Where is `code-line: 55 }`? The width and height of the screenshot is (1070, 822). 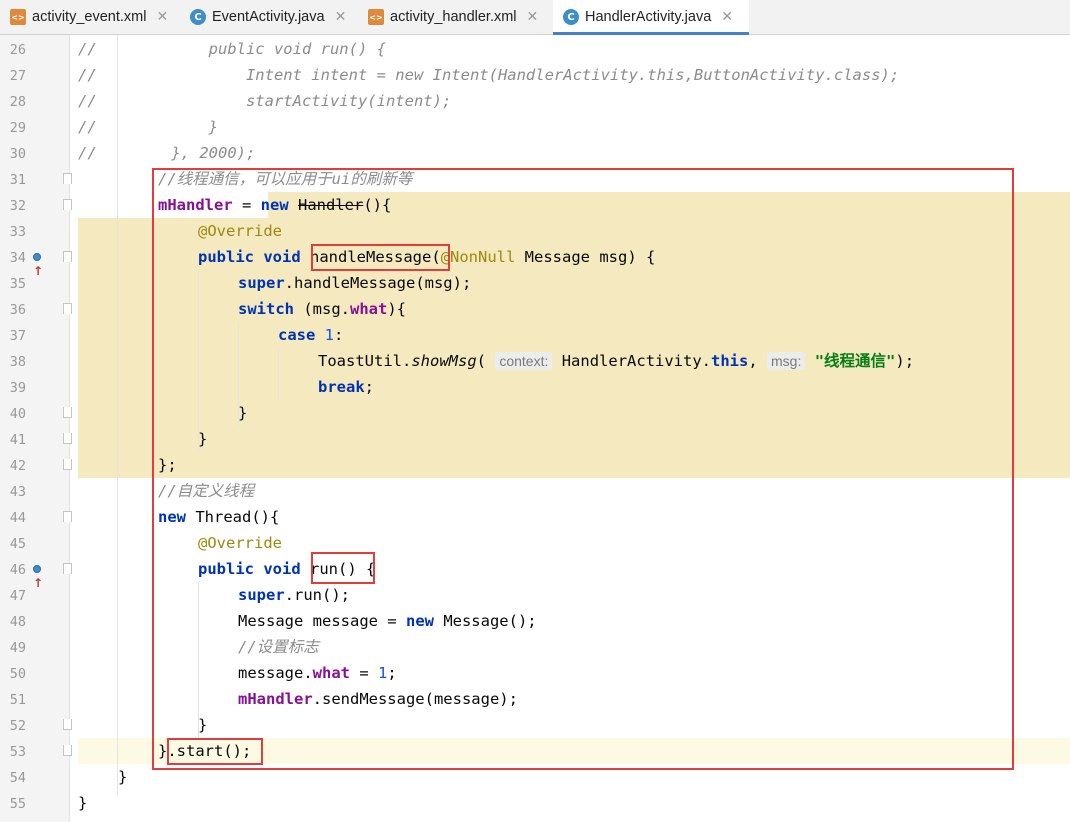 code-line: 55 } is located at coordinates (48, 803).